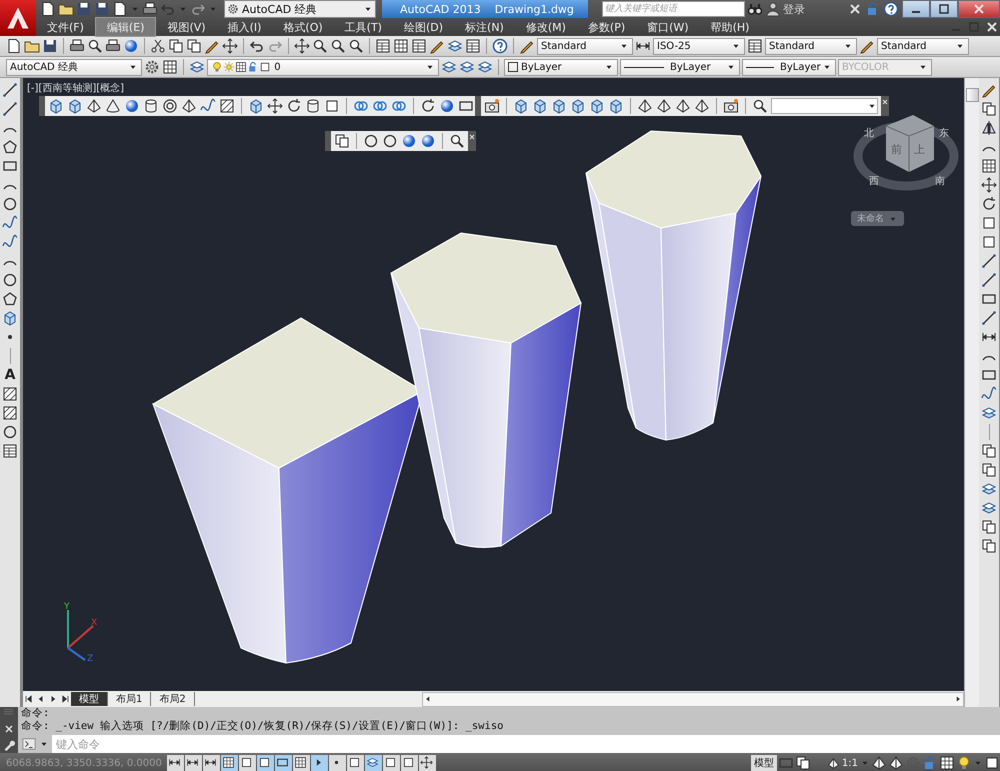 This screenshot has width=1000, height=771. Describe the element at coordinates (363, 27) in the screenshot. I see `menu-item: 工具(T)` at that location.